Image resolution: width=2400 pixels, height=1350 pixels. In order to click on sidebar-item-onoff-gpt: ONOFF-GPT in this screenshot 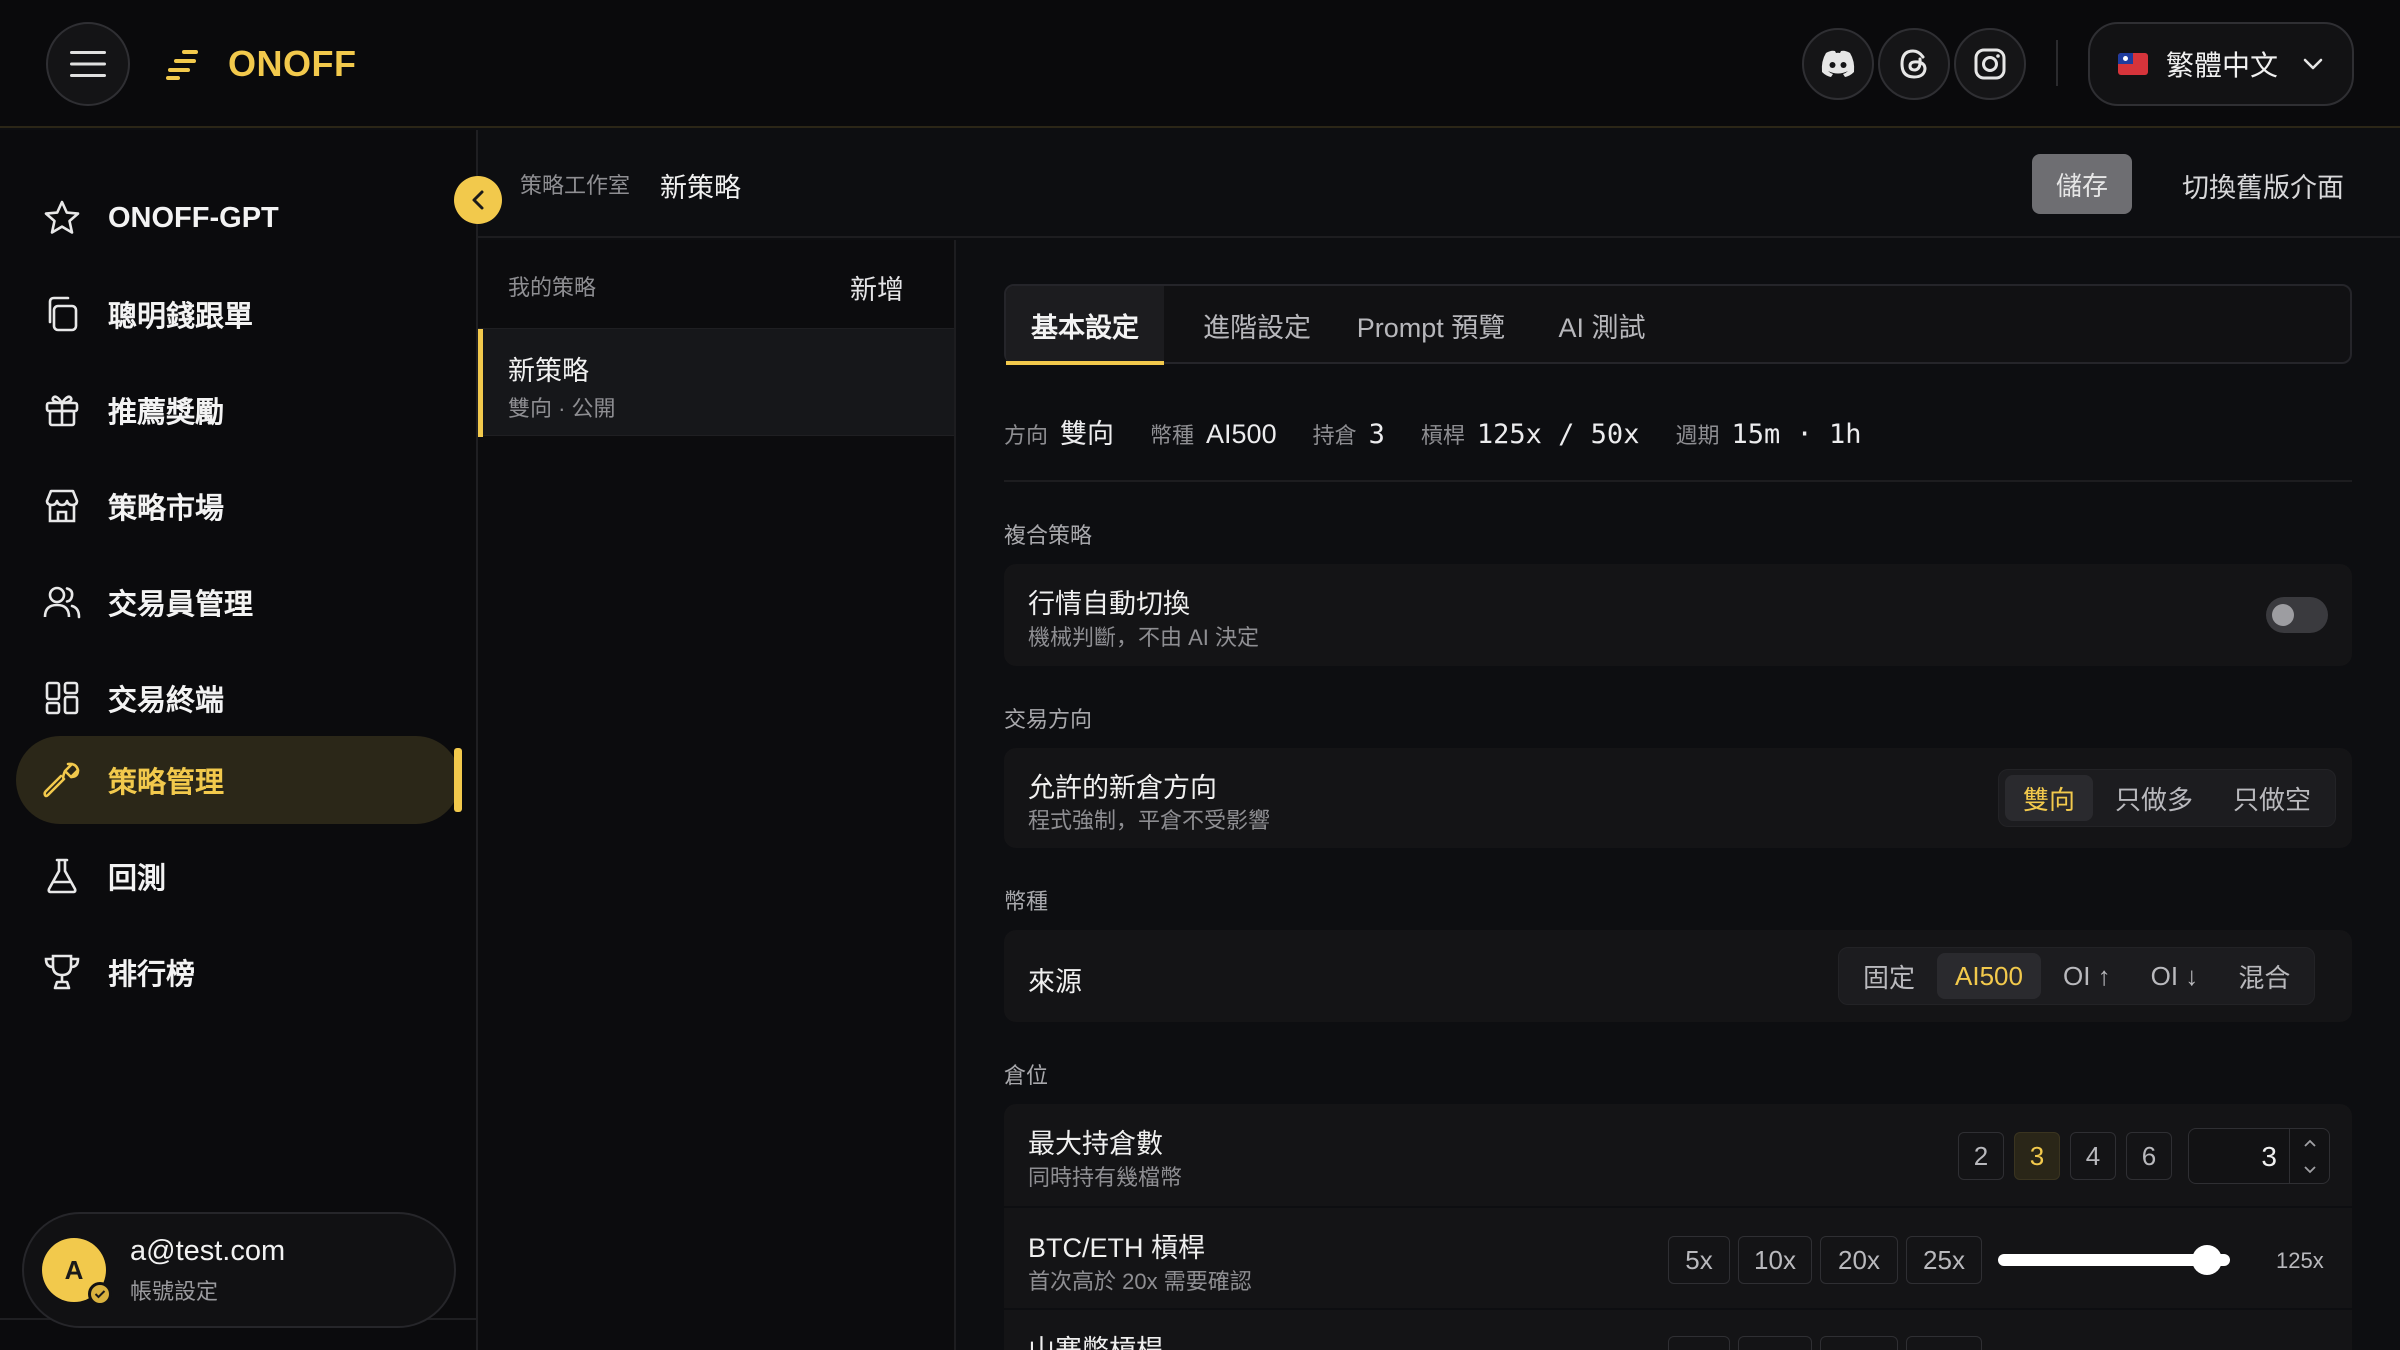, I will do `click(238, 218)`.